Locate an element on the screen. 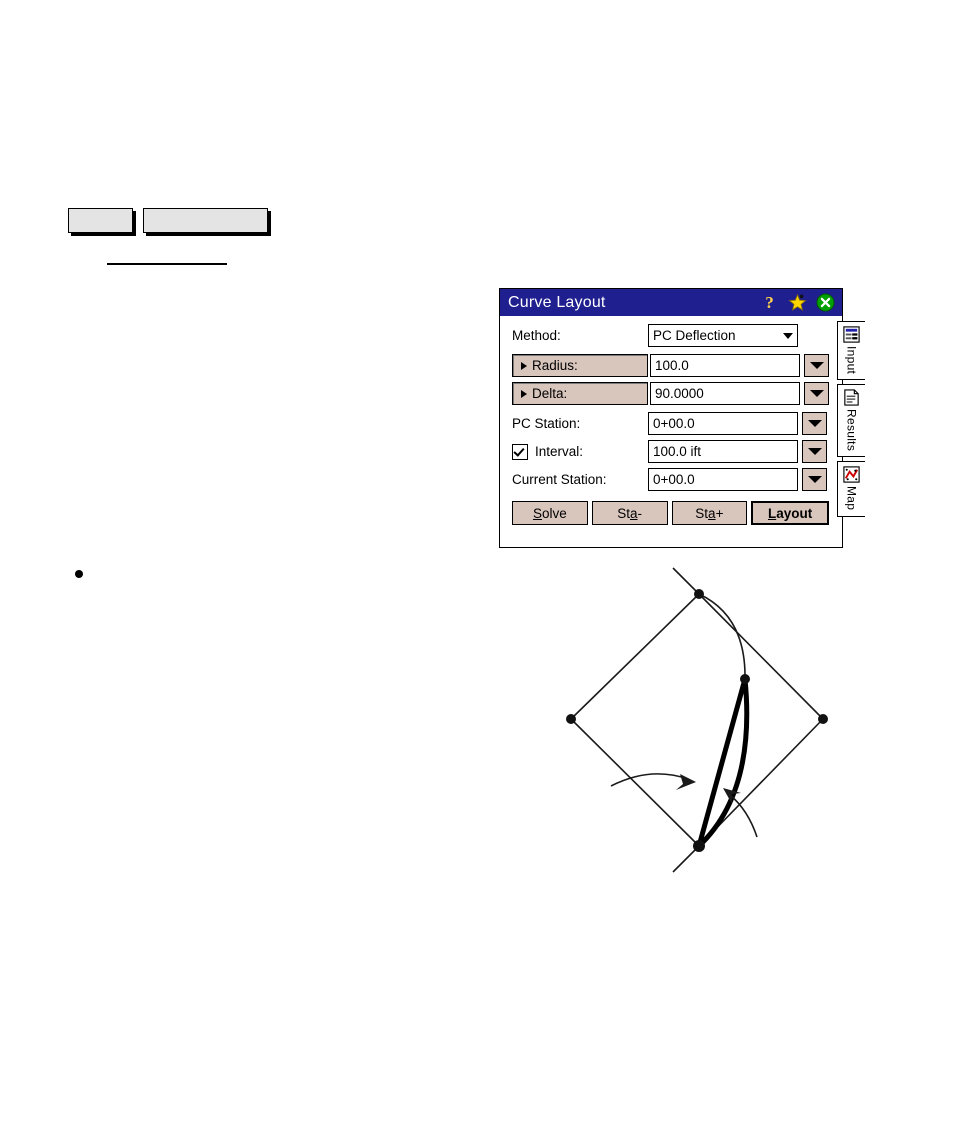 The image size is (954, 1144). radius-dropdown-button is located at coordinates (816, 365).